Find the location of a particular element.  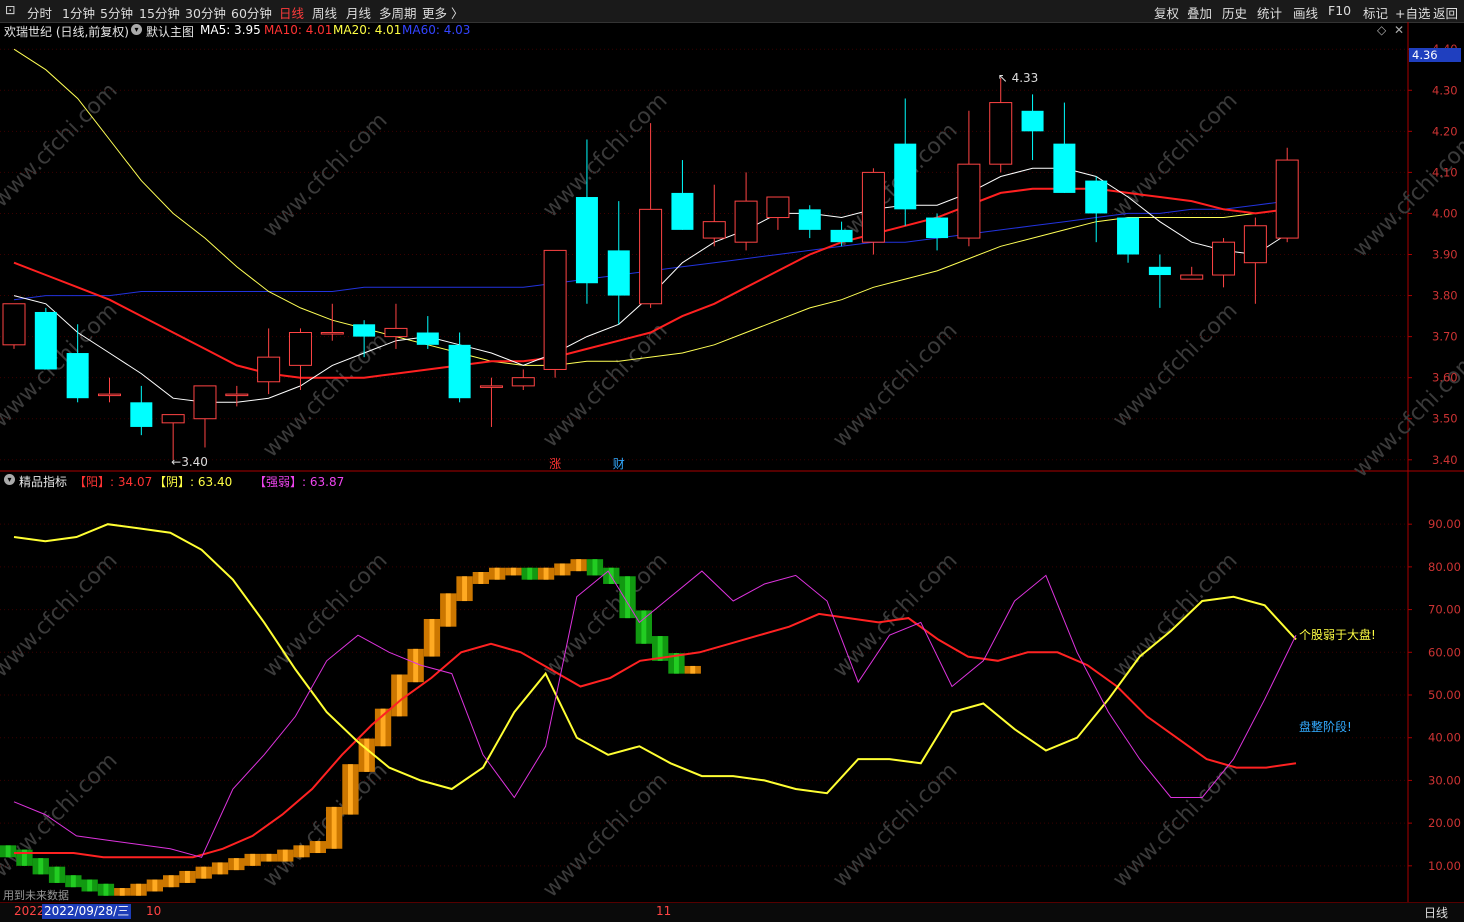

watermark-11: www.cfchi.com is located at coordinates (605, 835).